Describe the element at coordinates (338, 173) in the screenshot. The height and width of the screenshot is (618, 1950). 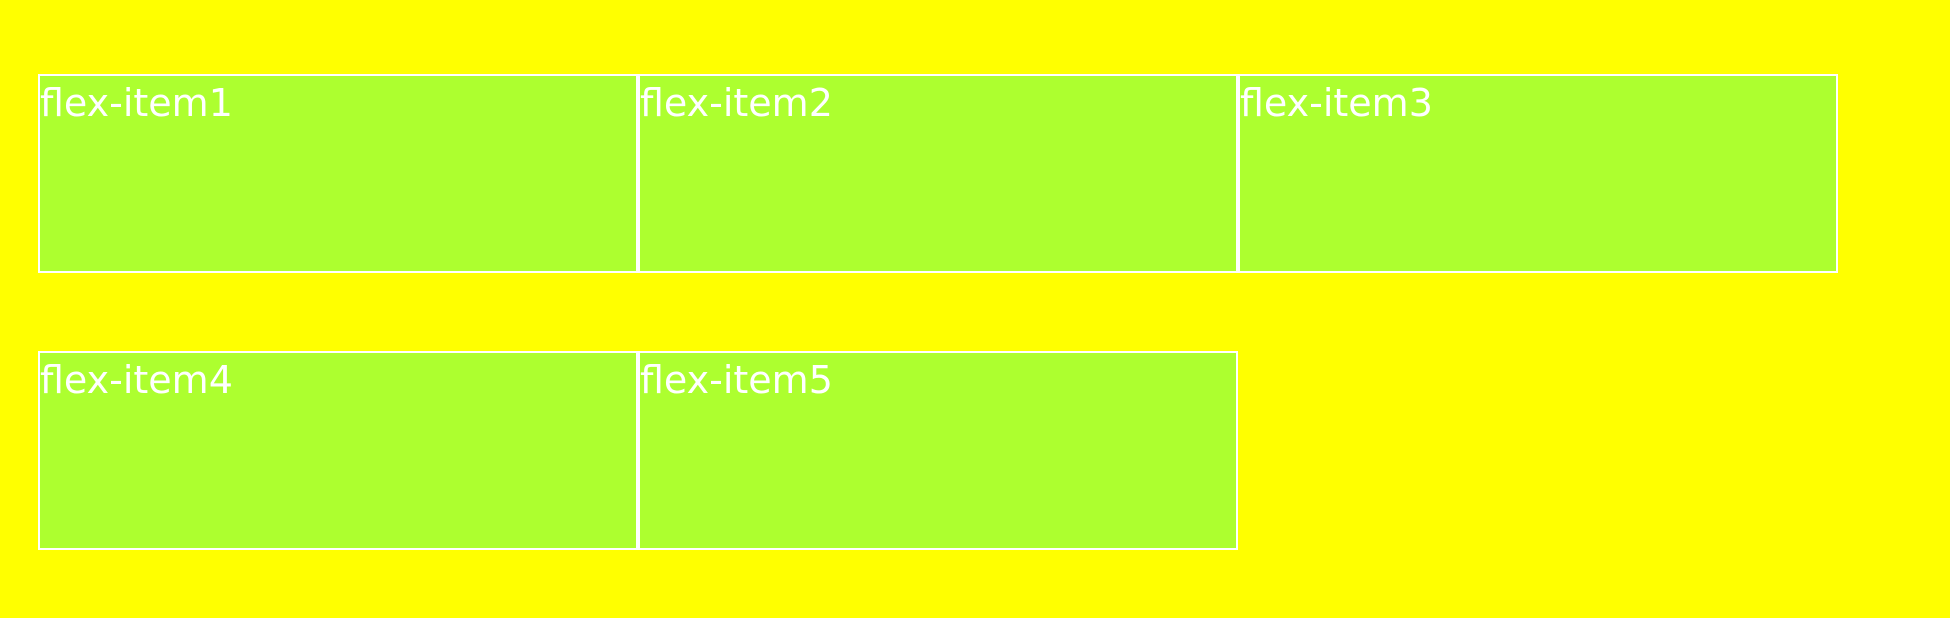
I see `flex-item-1: flex-item1` at that location.